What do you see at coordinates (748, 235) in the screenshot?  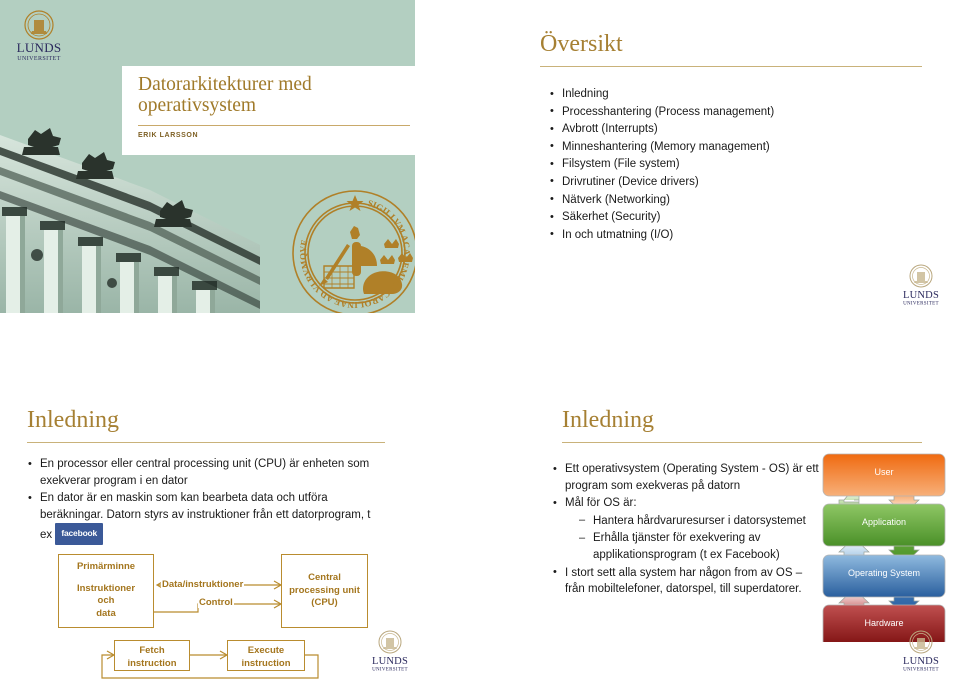 I see `list-item: In och utmatning (I/O)` at bounding box center [748, 235].